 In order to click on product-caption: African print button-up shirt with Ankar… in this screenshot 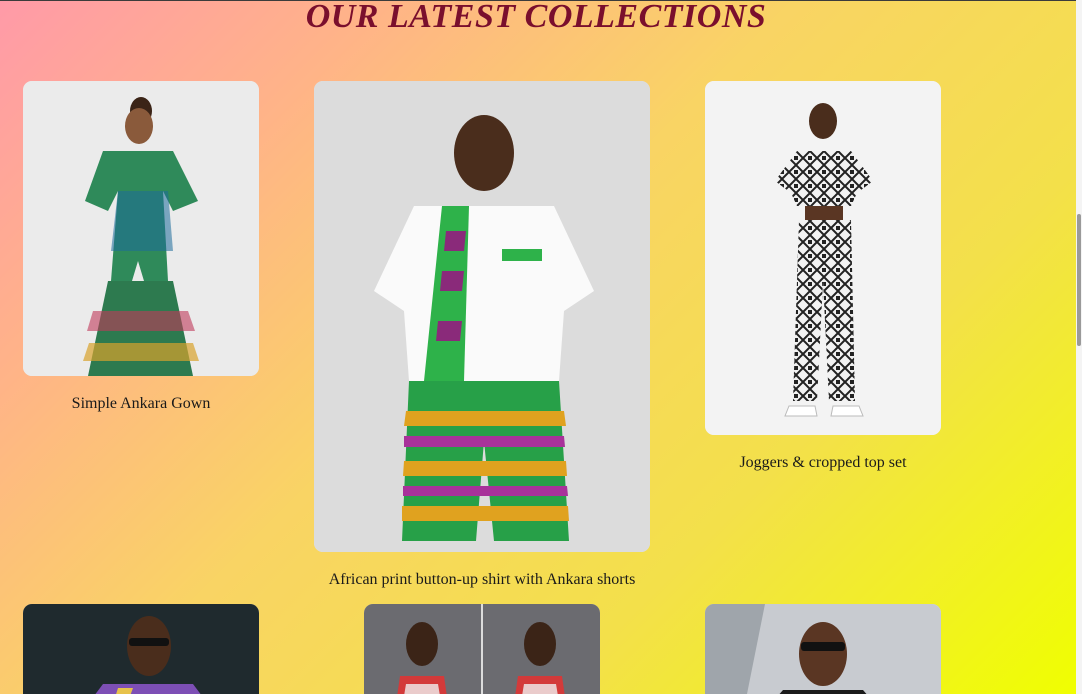, I will do `click(482, 579)`.